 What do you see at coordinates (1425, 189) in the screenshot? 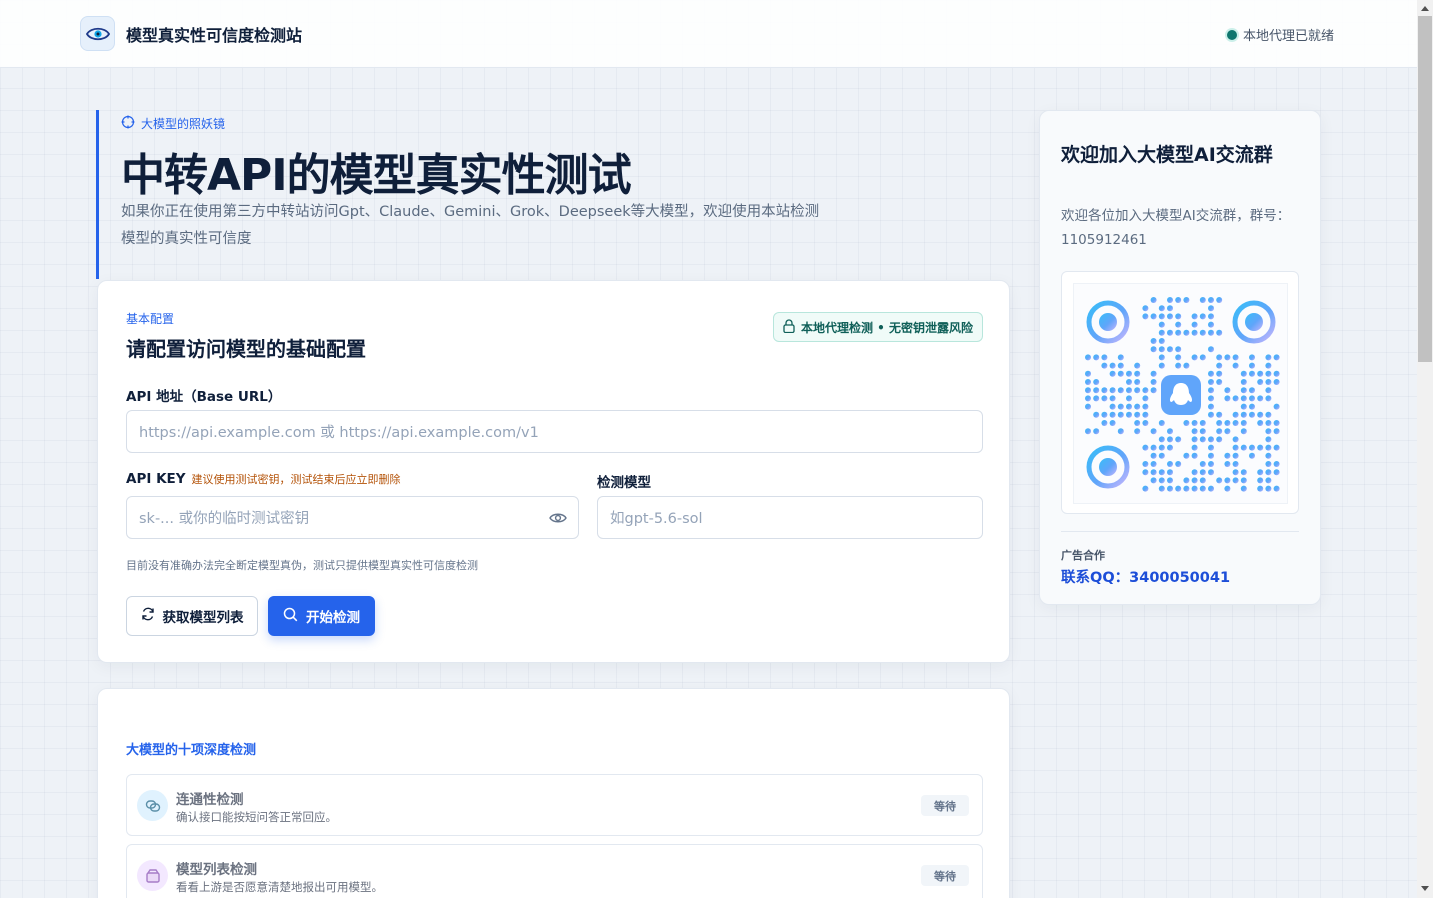
I see `scroll-thumb` at bounding box center [1425, 189].